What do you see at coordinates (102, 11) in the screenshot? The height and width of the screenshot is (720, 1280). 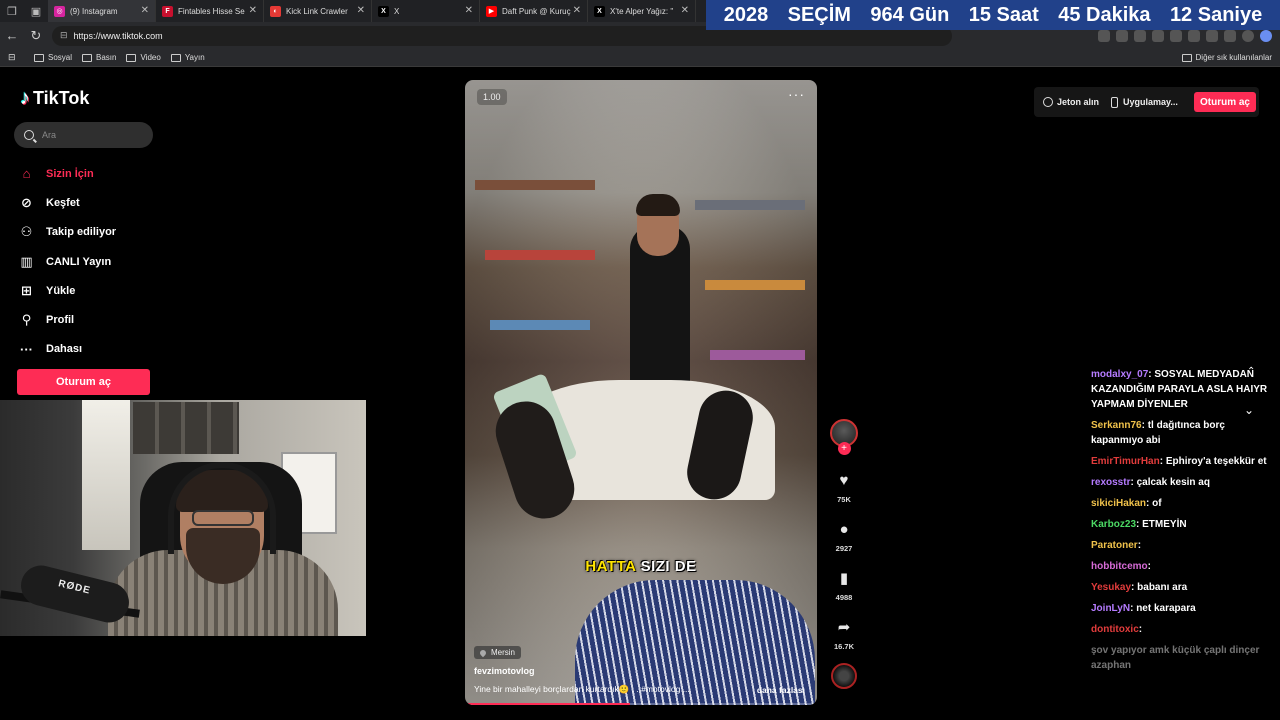 I see `tab-instagram: ◎ (9) Instagram ✕` at bounding box center [102, 11].